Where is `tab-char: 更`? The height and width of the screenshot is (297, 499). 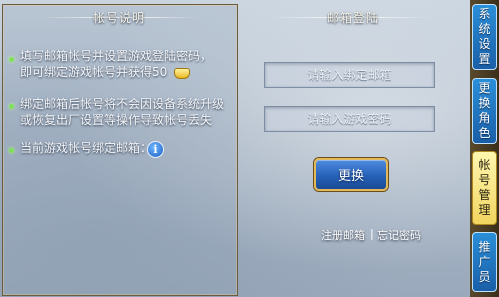
tab-char: 更 is located at coordinates (484, 88).